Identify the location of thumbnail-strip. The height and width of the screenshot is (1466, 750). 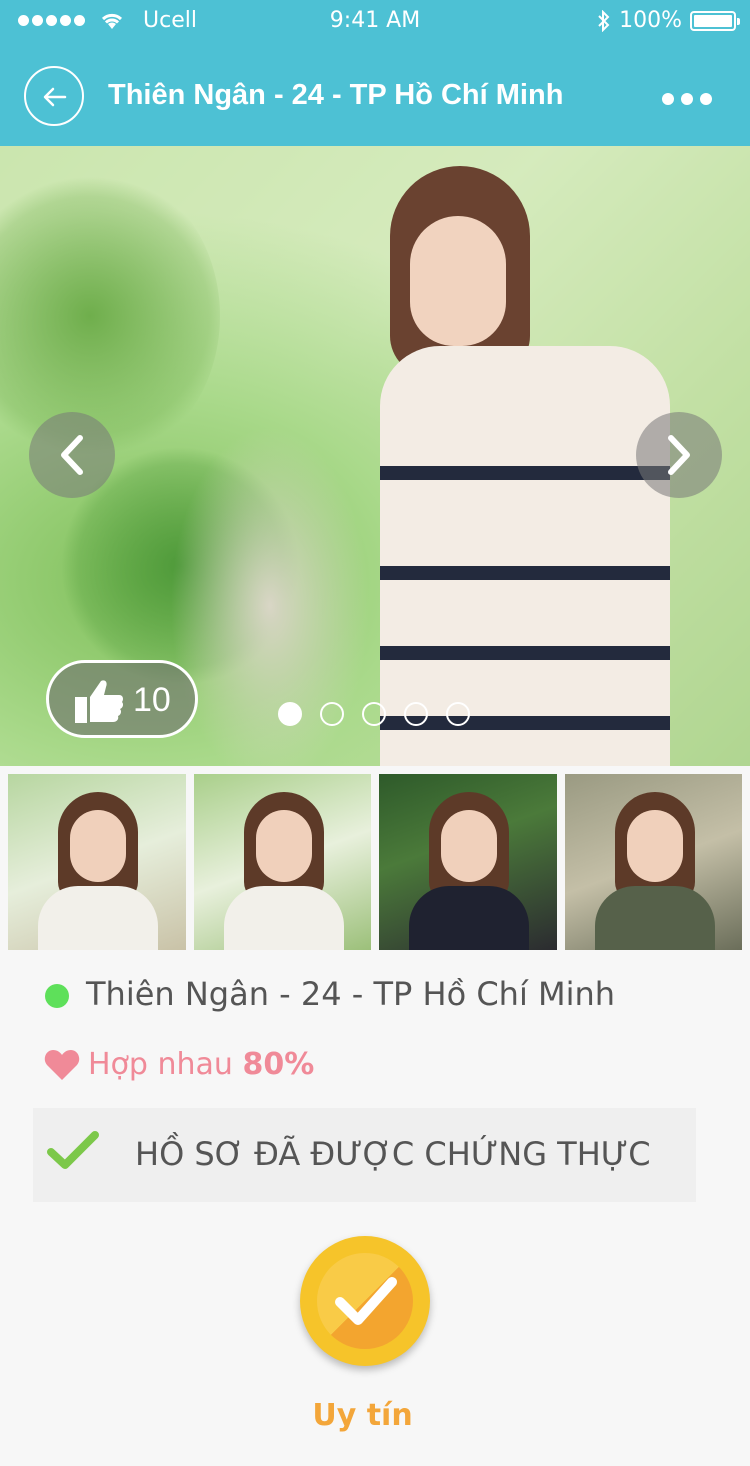
(375, 862).